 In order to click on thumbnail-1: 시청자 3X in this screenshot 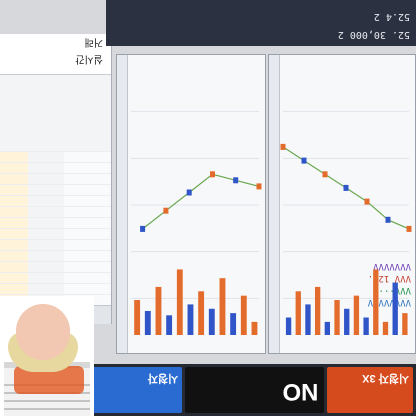, I will do `click(370, 390)`.